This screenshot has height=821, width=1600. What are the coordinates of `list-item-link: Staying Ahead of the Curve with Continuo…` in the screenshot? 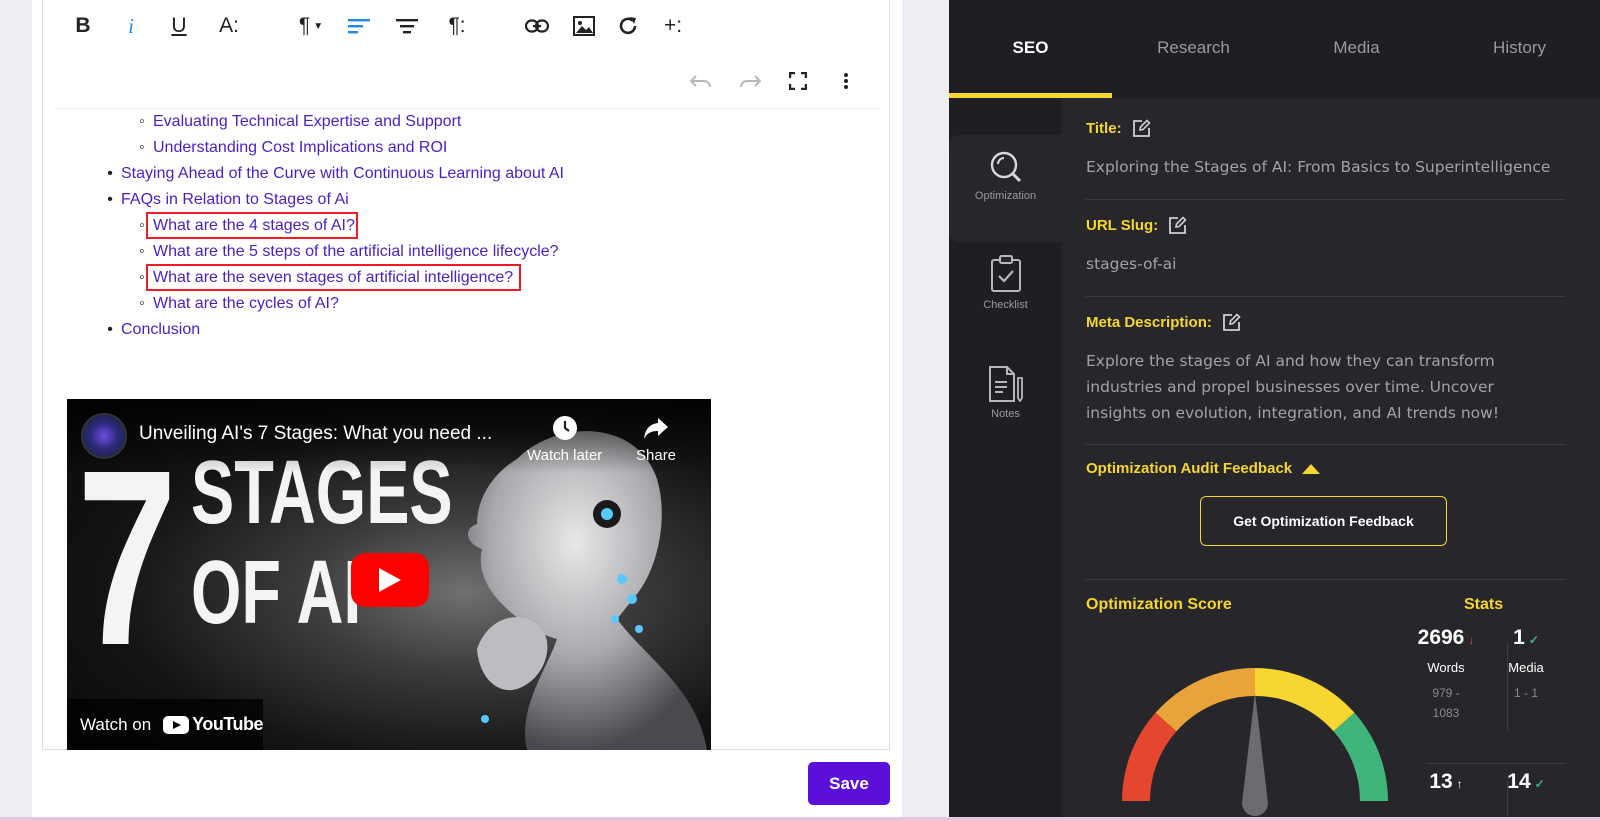 It's located at (342, 173).